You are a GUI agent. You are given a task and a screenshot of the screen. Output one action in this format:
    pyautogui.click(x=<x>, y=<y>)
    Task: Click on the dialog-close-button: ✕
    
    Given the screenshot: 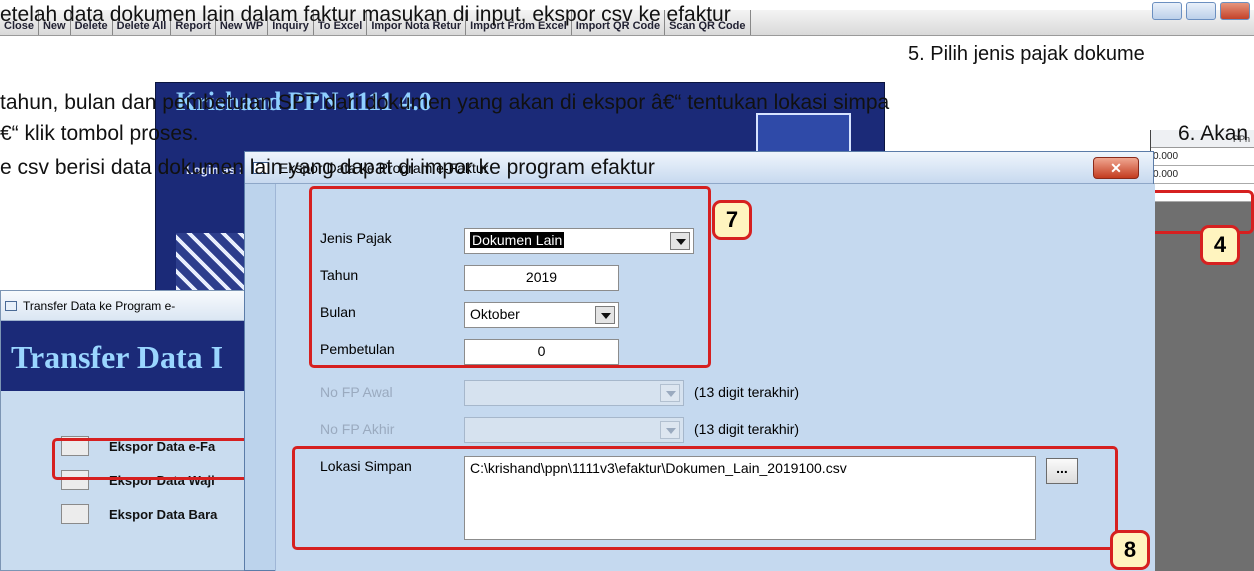 What is the action you would take?
    pyautogui.click(x=1116, y=168)
    